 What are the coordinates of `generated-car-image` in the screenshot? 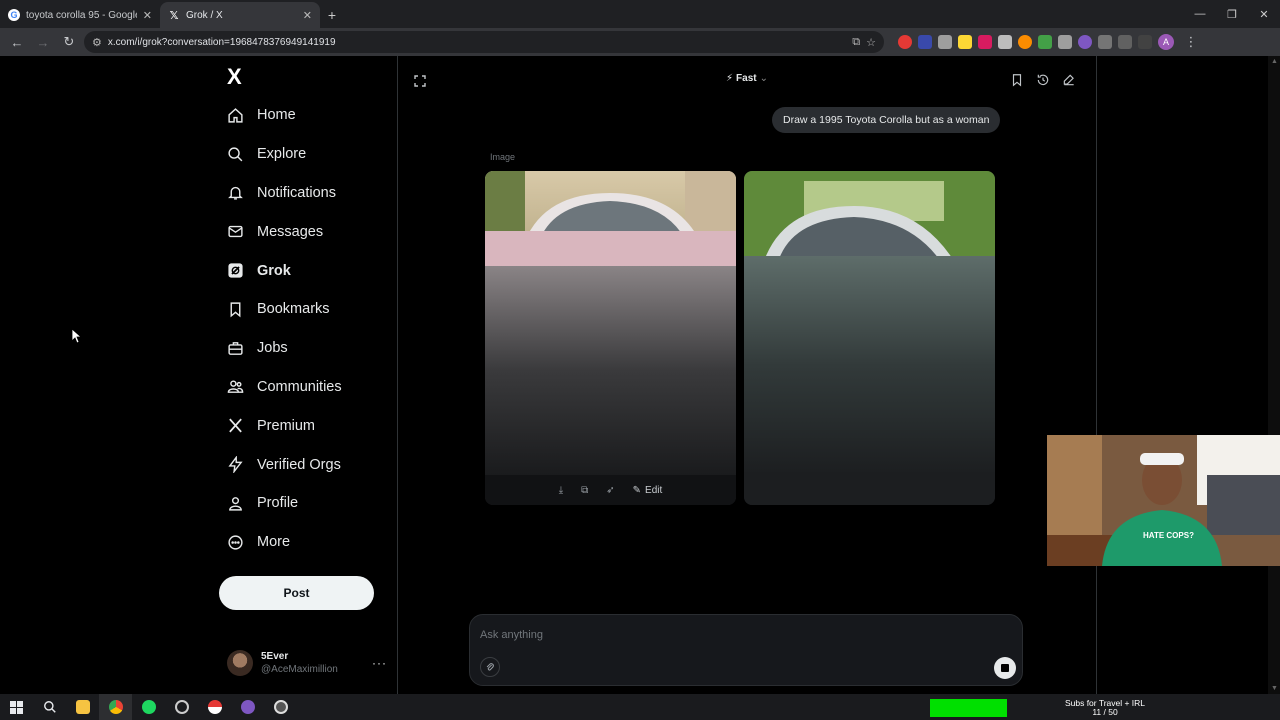 It's located at (869, 338).